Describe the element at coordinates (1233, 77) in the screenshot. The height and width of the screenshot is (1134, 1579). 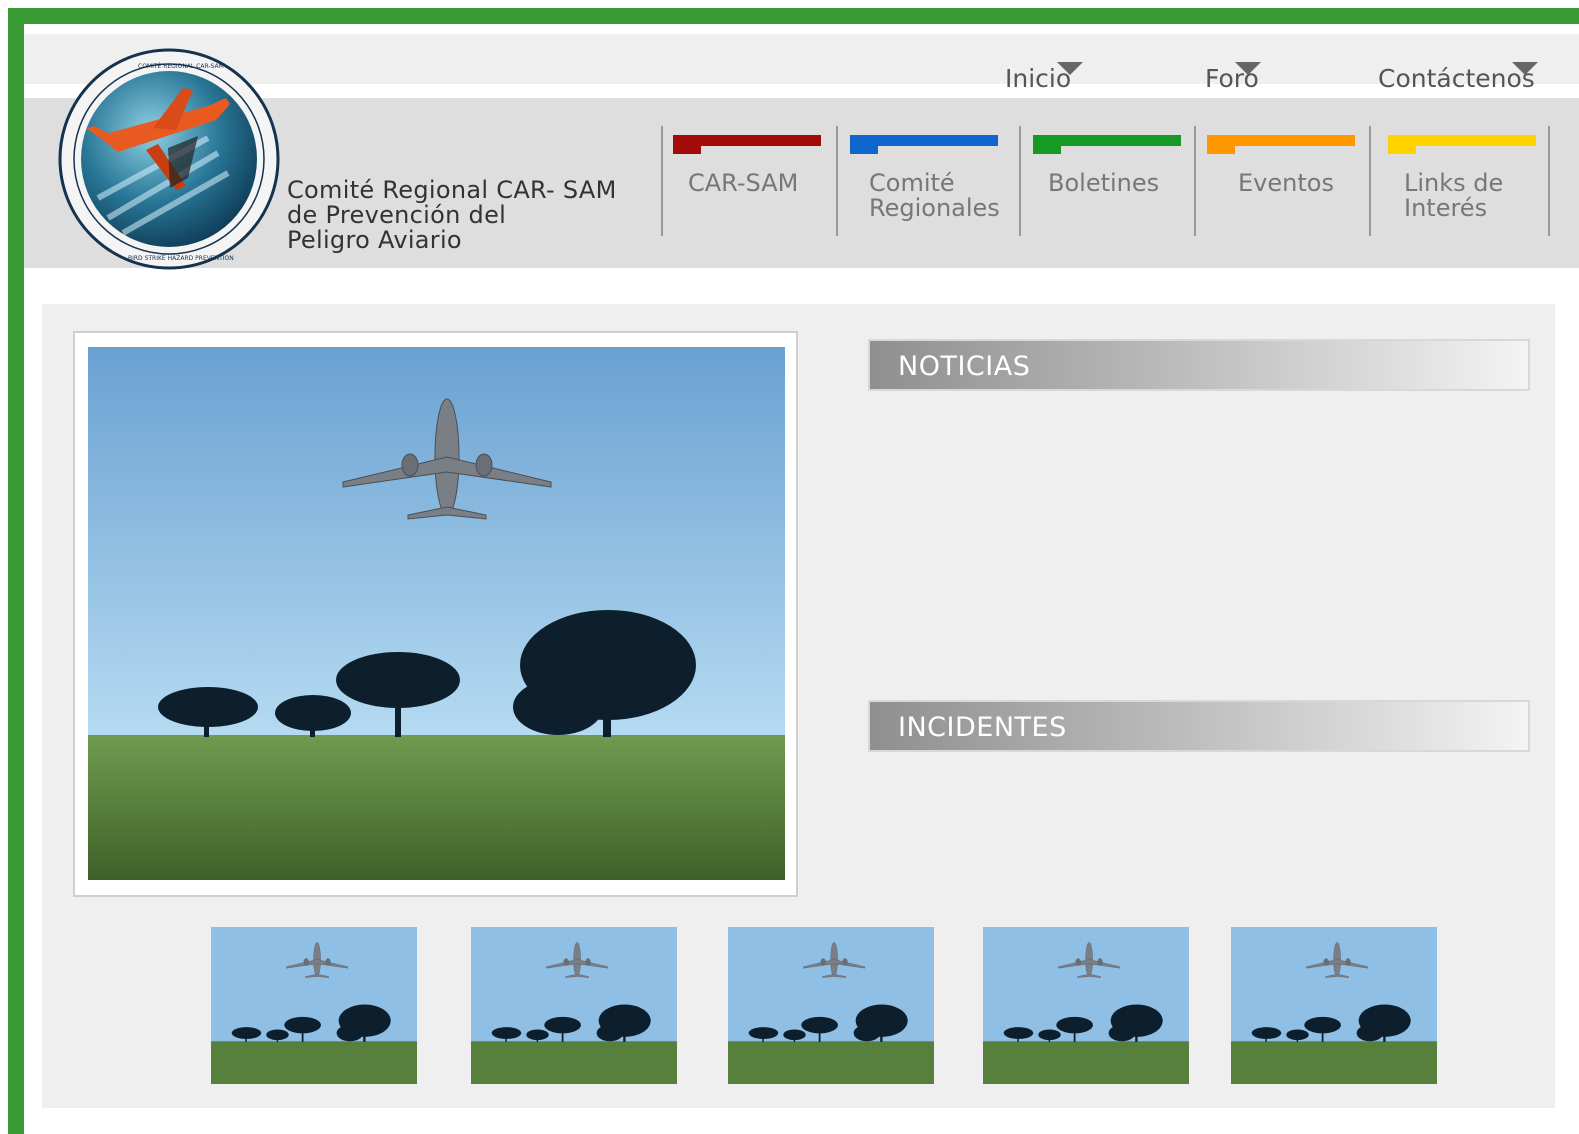
I see `top-nav-foro: Foro` at that location.